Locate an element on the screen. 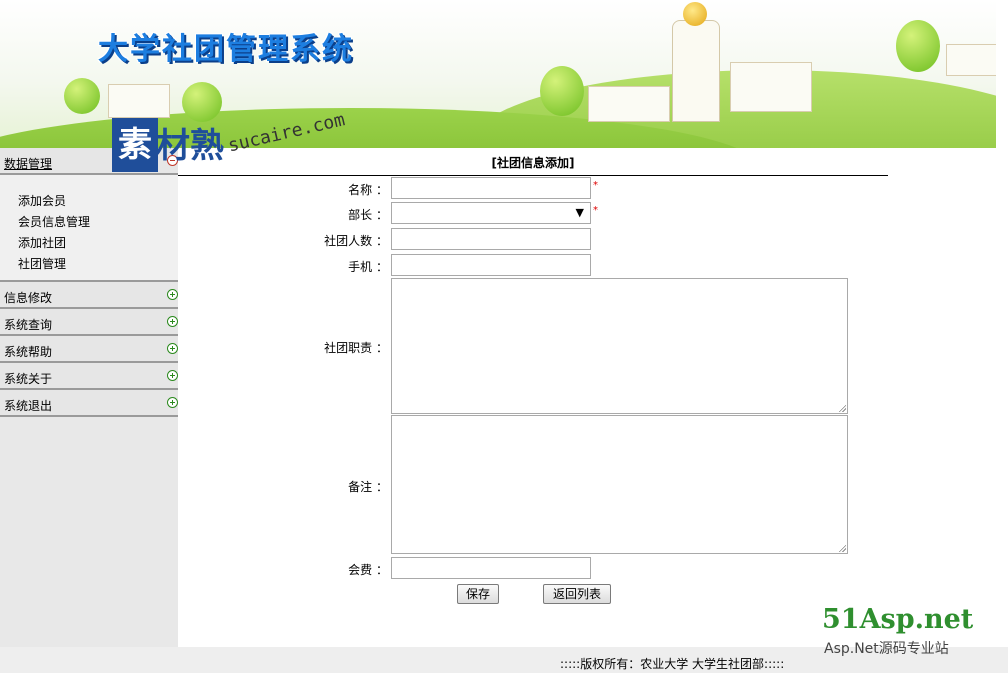  duty-textarea is located at coordinates (619, 346).